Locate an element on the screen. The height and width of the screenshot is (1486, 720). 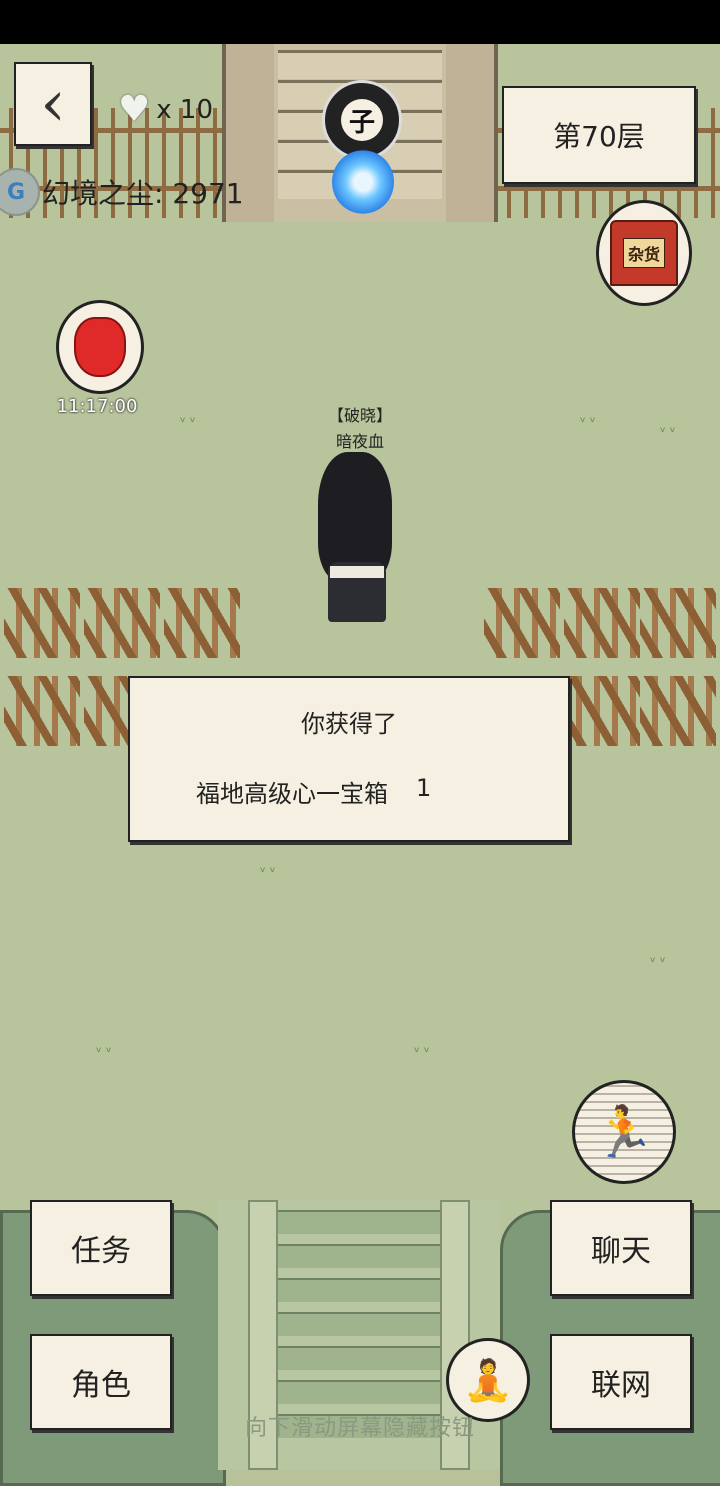
back-arrow-icon: ‹ is located at coordinates (53, 104).